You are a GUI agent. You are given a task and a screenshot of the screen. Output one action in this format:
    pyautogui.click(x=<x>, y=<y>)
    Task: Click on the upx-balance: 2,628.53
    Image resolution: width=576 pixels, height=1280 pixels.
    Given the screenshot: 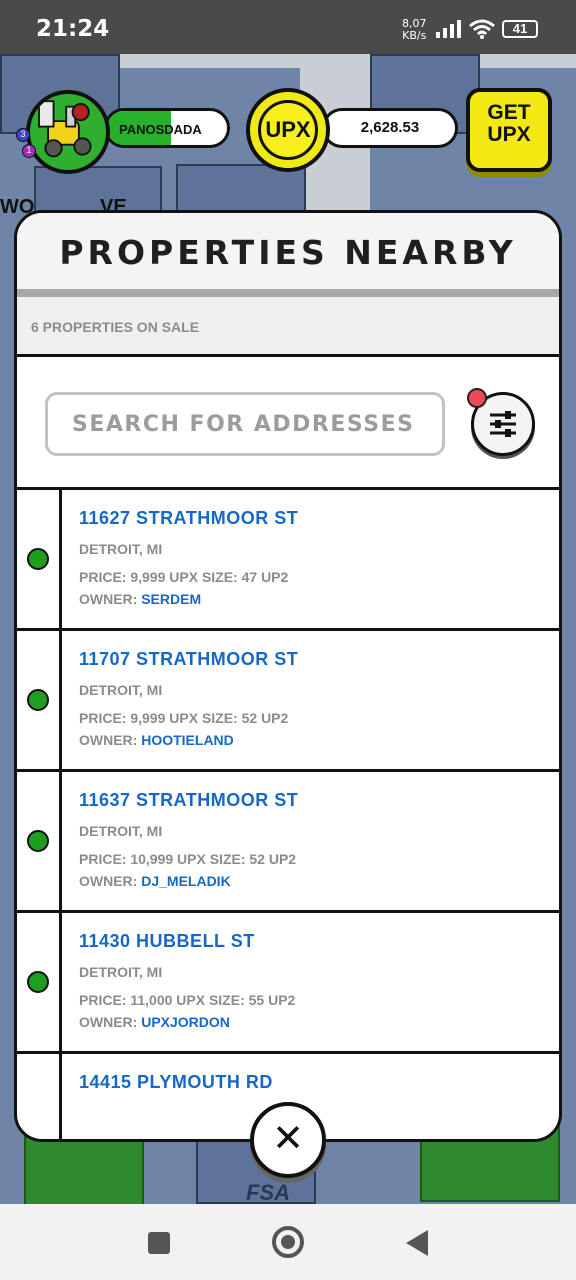 What is the action you would take?
    pyautogui.click(x=390, y=128)
    